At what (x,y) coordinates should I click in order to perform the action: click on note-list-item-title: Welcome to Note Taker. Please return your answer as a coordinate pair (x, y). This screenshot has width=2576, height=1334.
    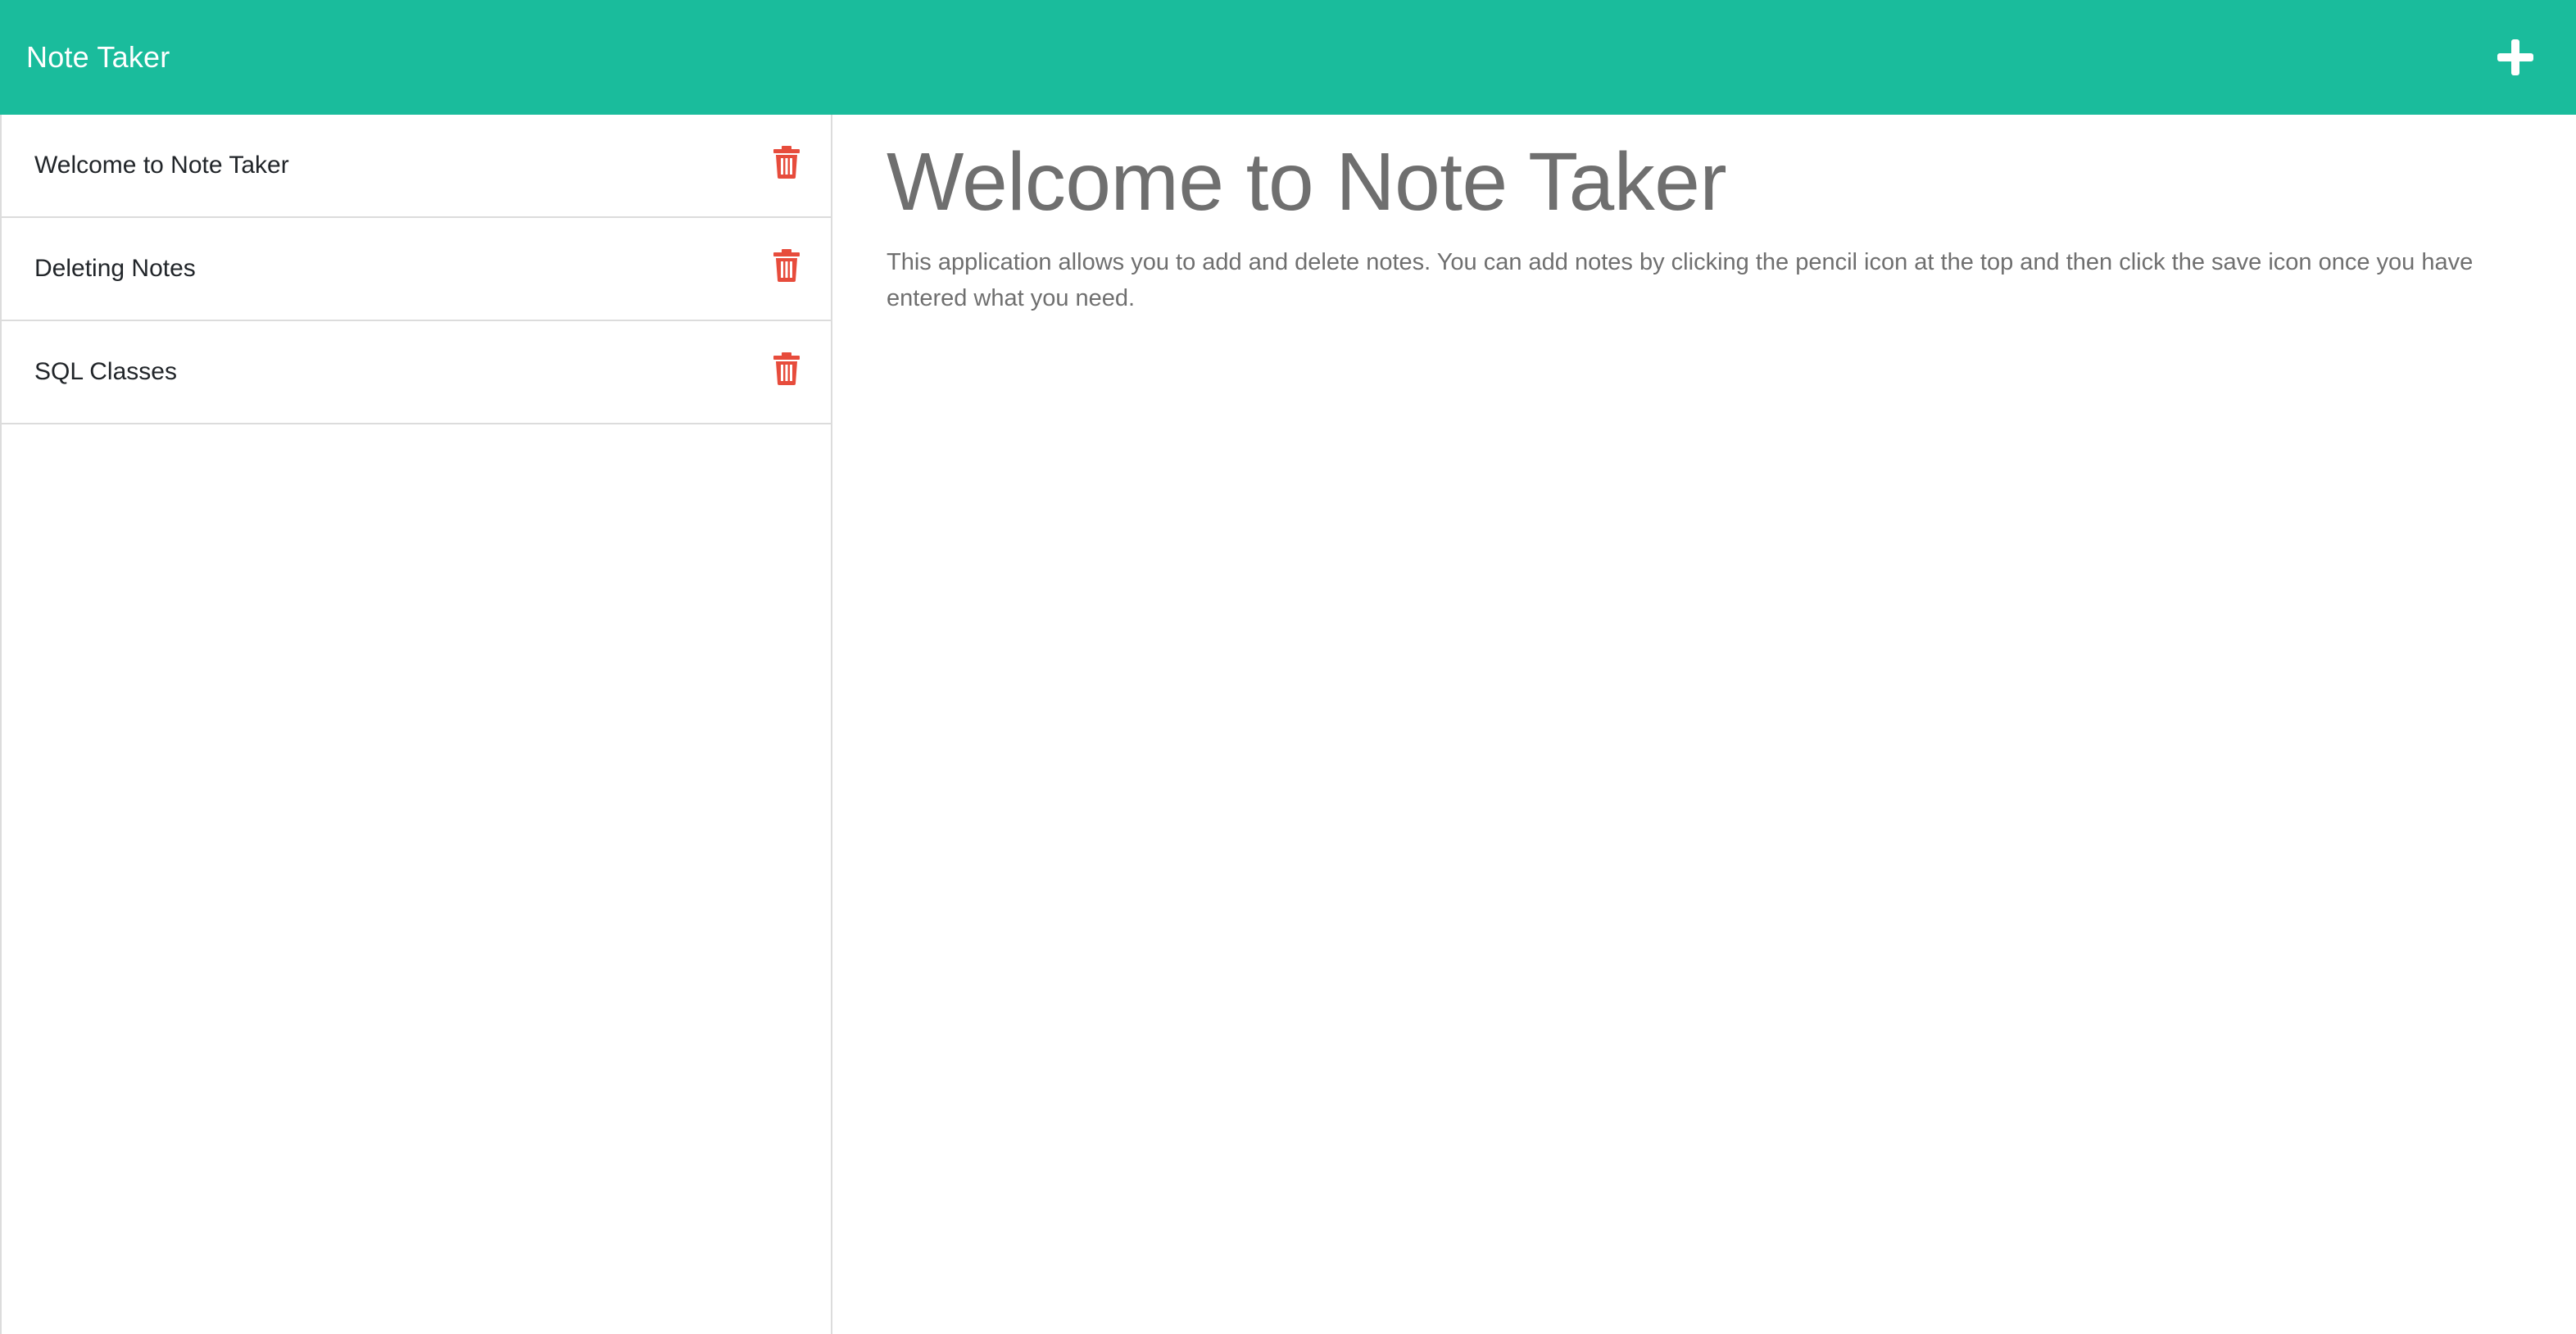
    Looking at the image, I should click on (161, 165).